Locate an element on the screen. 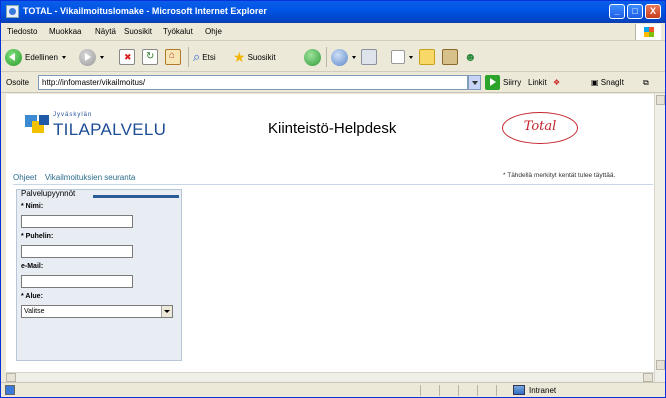 This screenshot has width=666, height=398. status-bar: Intranet is located at coordinates (333, 389).